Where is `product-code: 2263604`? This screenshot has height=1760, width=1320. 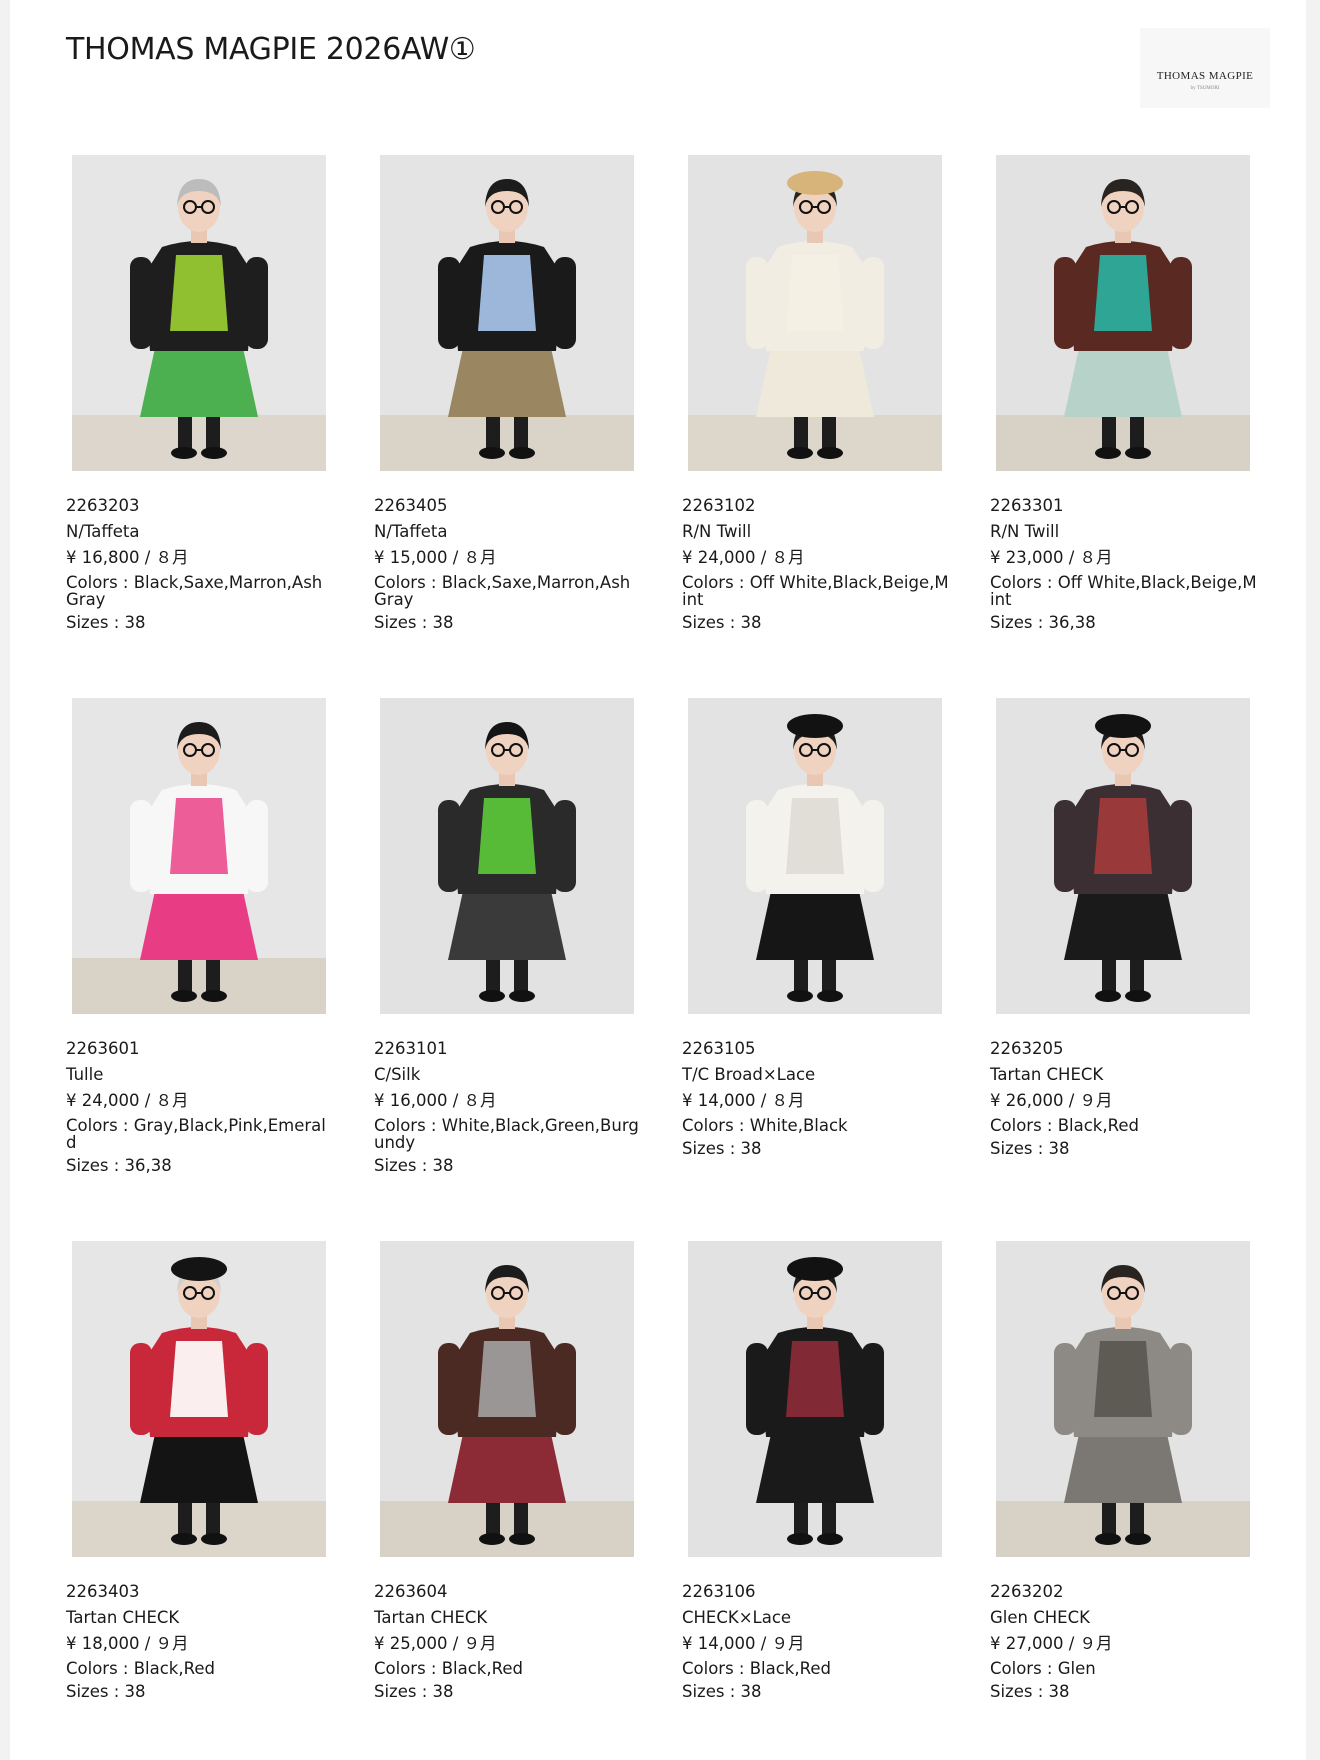 product-code: 2263604 is located at coordinates (411, 1591).